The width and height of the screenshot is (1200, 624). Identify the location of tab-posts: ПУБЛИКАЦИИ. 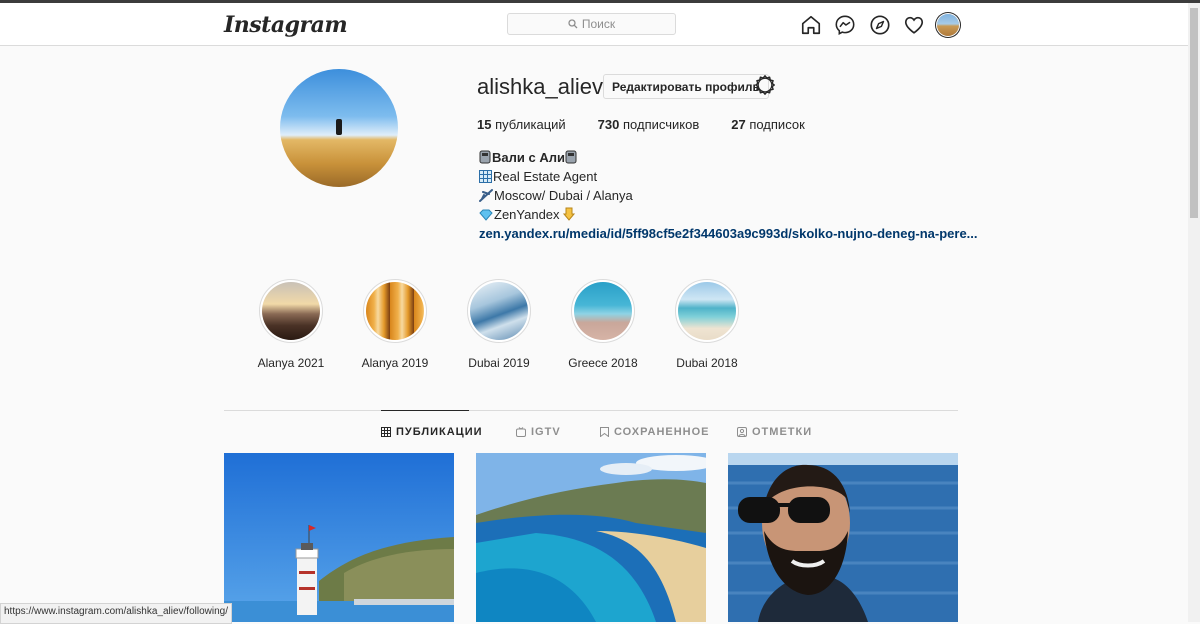
(432, 432).